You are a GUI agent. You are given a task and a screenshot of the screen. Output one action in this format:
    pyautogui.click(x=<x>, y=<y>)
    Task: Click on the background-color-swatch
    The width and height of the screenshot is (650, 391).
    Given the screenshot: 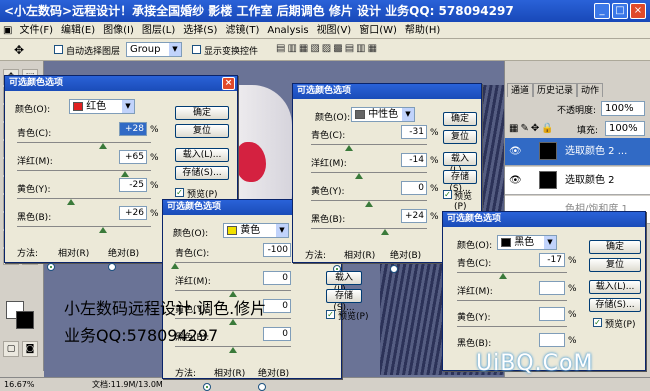 What is the action you would take?
    pyautogui.click(x=25, y=320)
    